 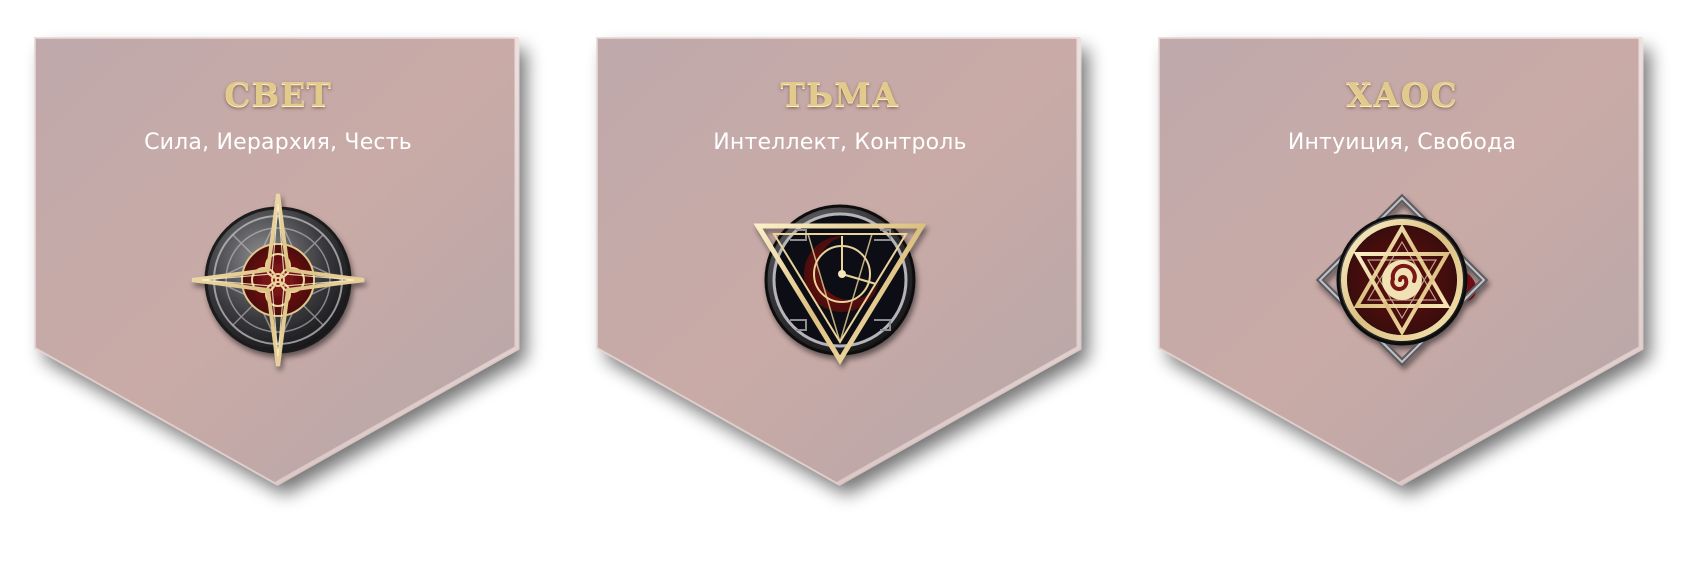 I want to click on compass-star-emblem-icon, so click(x=278, y=280).